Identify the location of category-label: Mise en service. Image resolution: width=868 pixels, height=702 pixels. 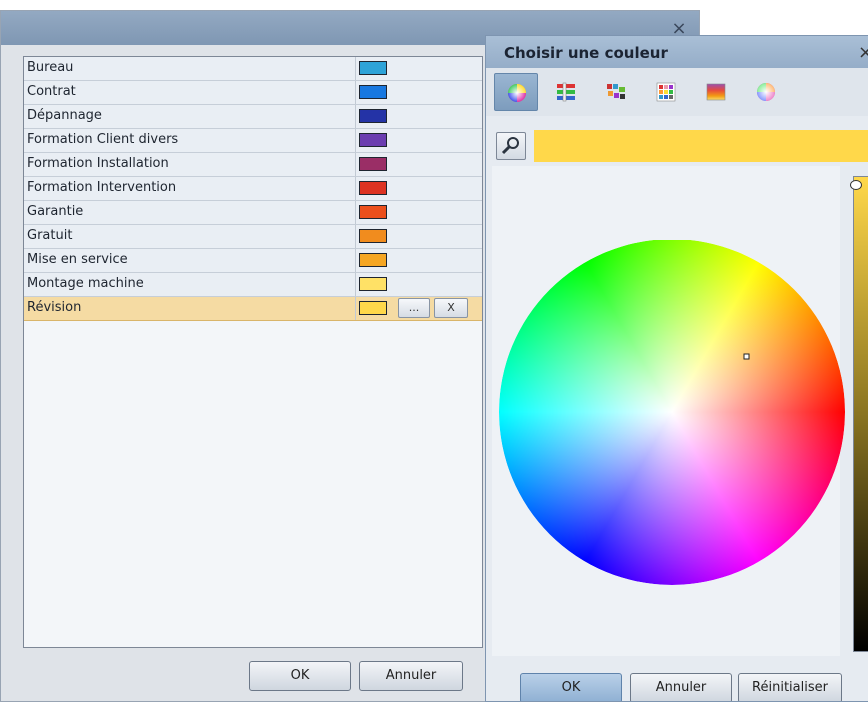
(77, 259).